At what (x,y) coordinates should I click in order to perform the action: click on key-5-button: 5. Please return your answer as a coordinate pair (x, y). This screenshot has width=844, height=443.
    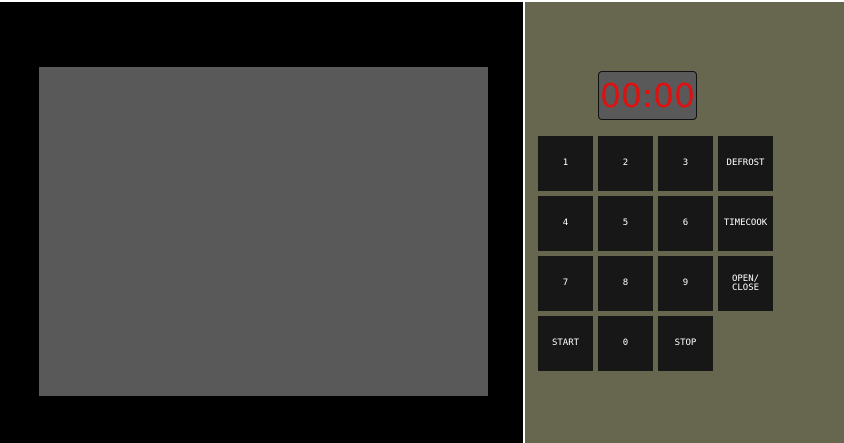
    Looking at the image, I should click on (625, 223).